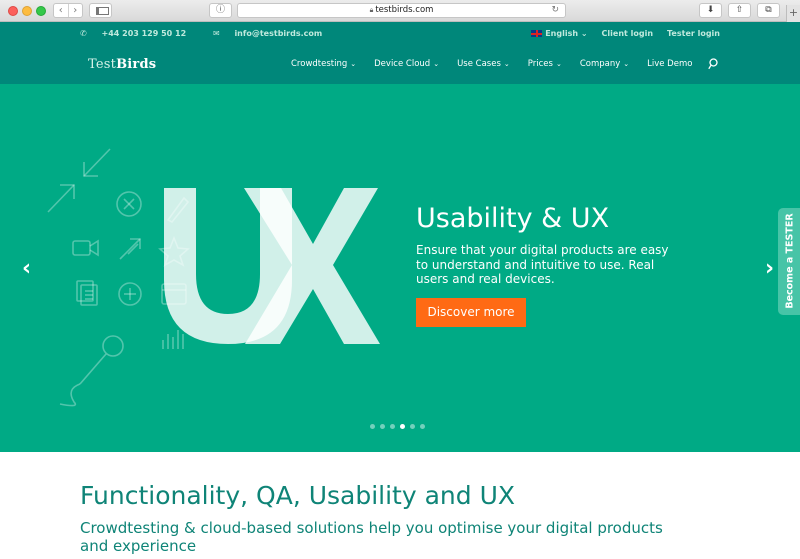  Describe the element at coordinates (122, 64) in the screenshot. I see `testbirds-logo: TestBirds` at that location.